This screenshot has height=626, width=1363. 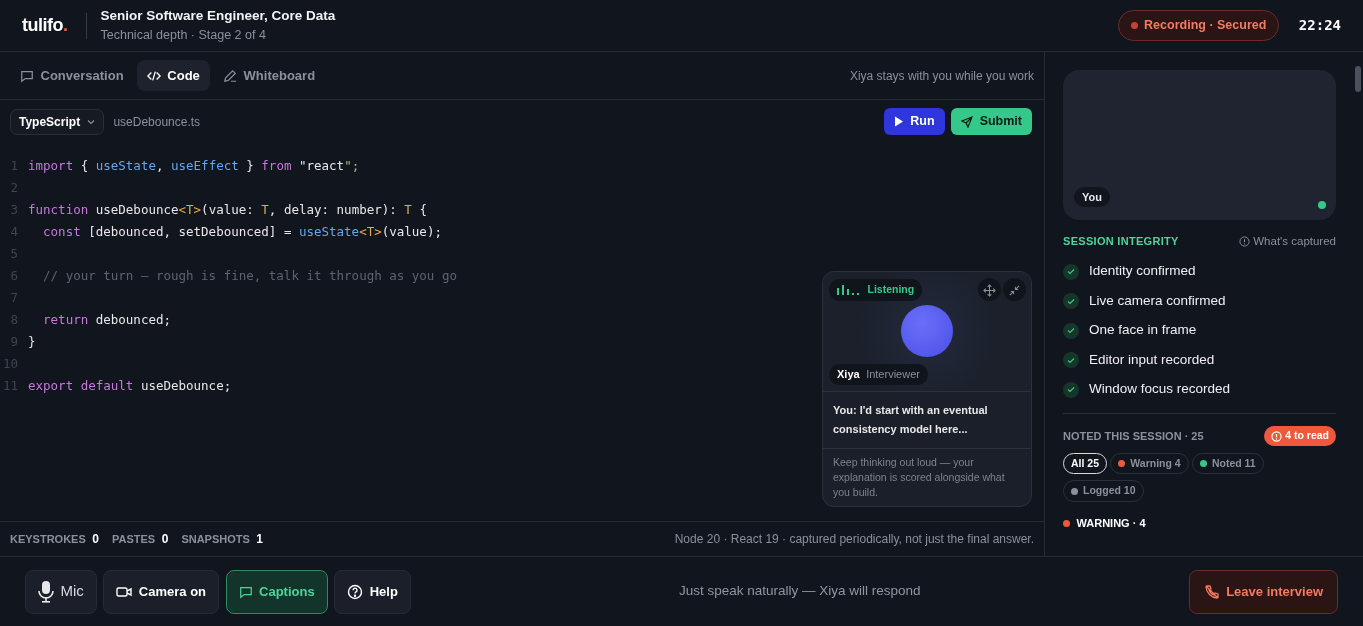 What do you see at coordinates (215, 539) in the screenshot?
I see `stat-label: SNAPSHOTS` at bounding box center [215, 539].